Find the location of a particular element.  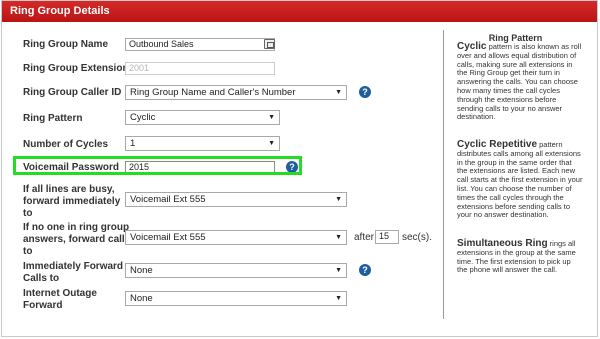

outage-forward-label: Internet Outage Forward is located at coordinates (60, 300).